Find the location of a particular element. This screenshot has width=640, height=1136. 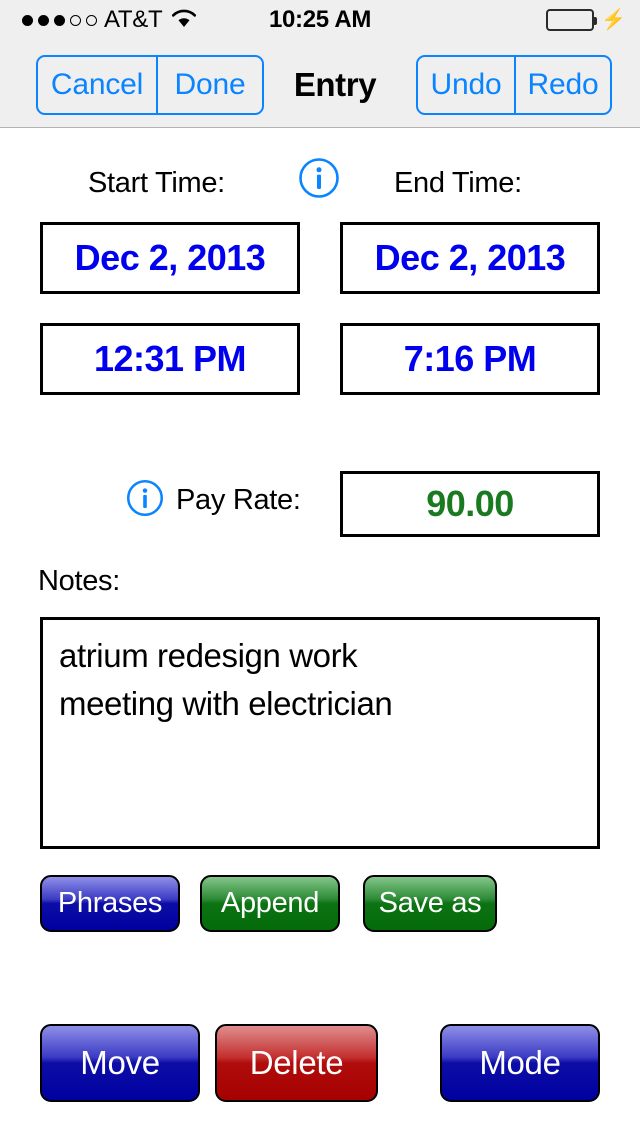

page-title: Entry is located at coordinates (335, 84).